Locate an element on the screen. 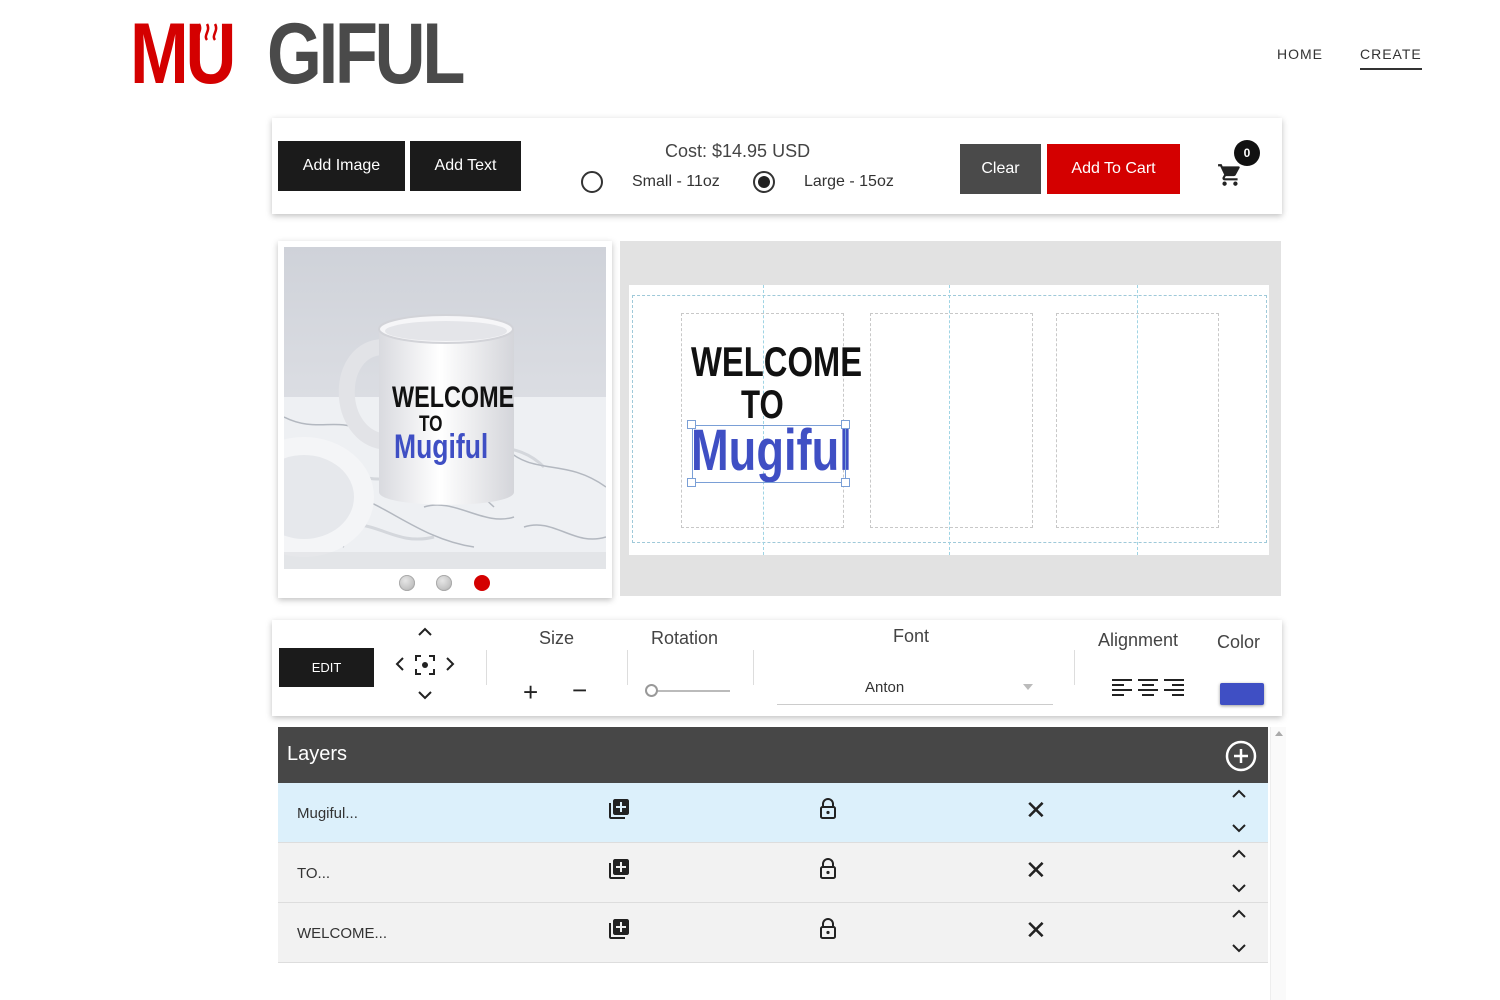  size-small-label: Small - 11oz is located at coordinates (676, 182).